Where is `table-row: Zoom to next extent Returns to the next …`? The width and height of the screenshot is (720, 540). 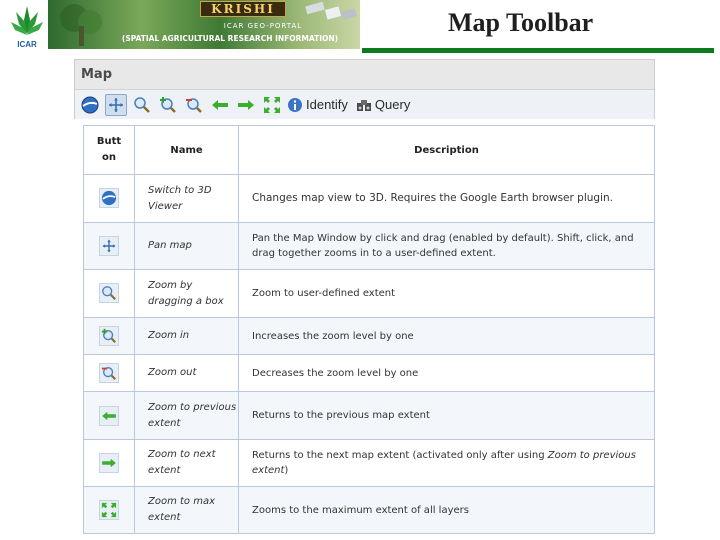 table-row: Zoom to next extent Returns to the next … is located at coordinates (369, 463).